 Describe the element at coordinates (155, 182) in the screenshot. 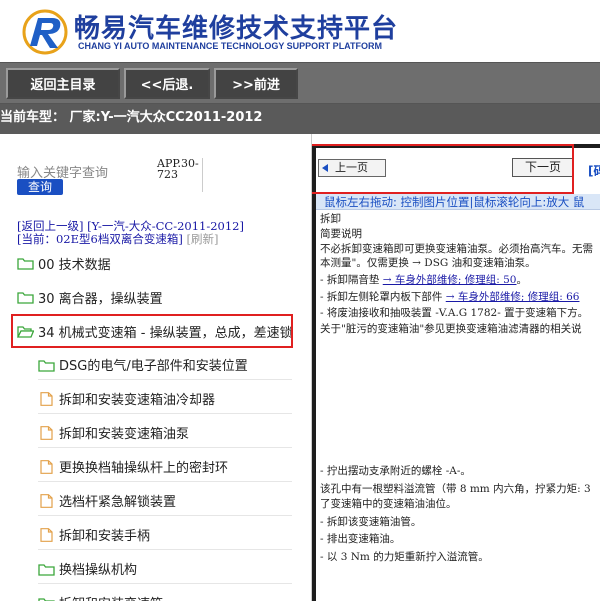

I see `search-area: 输入关键字查询 查询 APP.30-723` at that location.